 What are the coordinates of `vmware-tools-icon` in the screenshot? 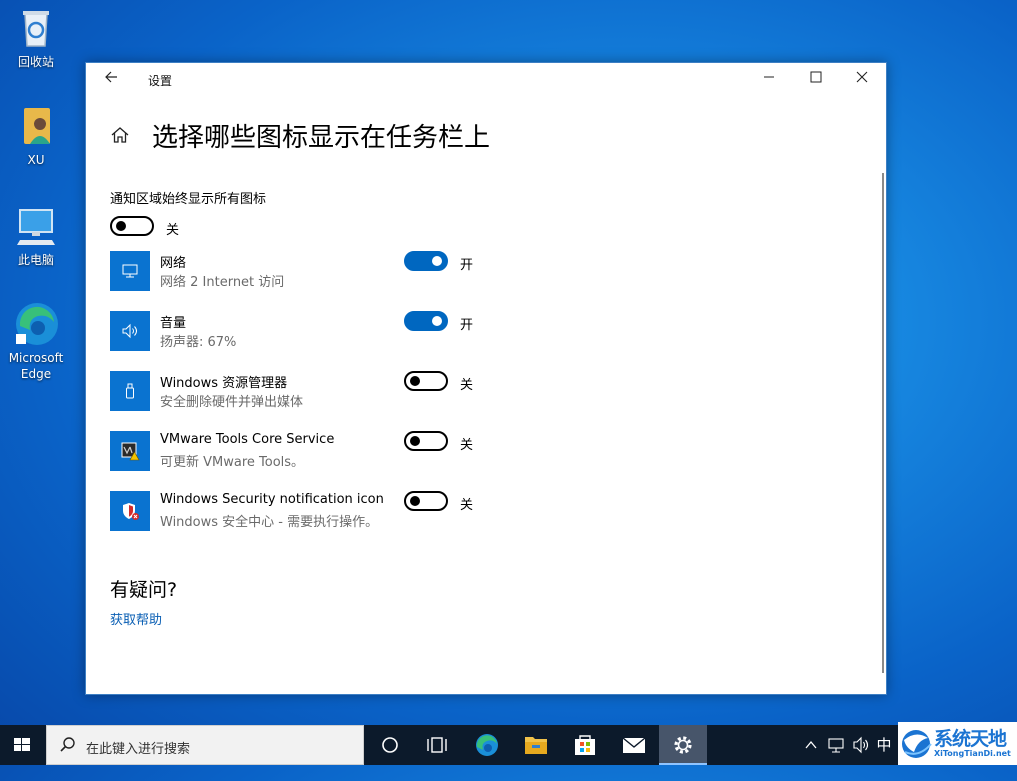 It's located at (130, 451).